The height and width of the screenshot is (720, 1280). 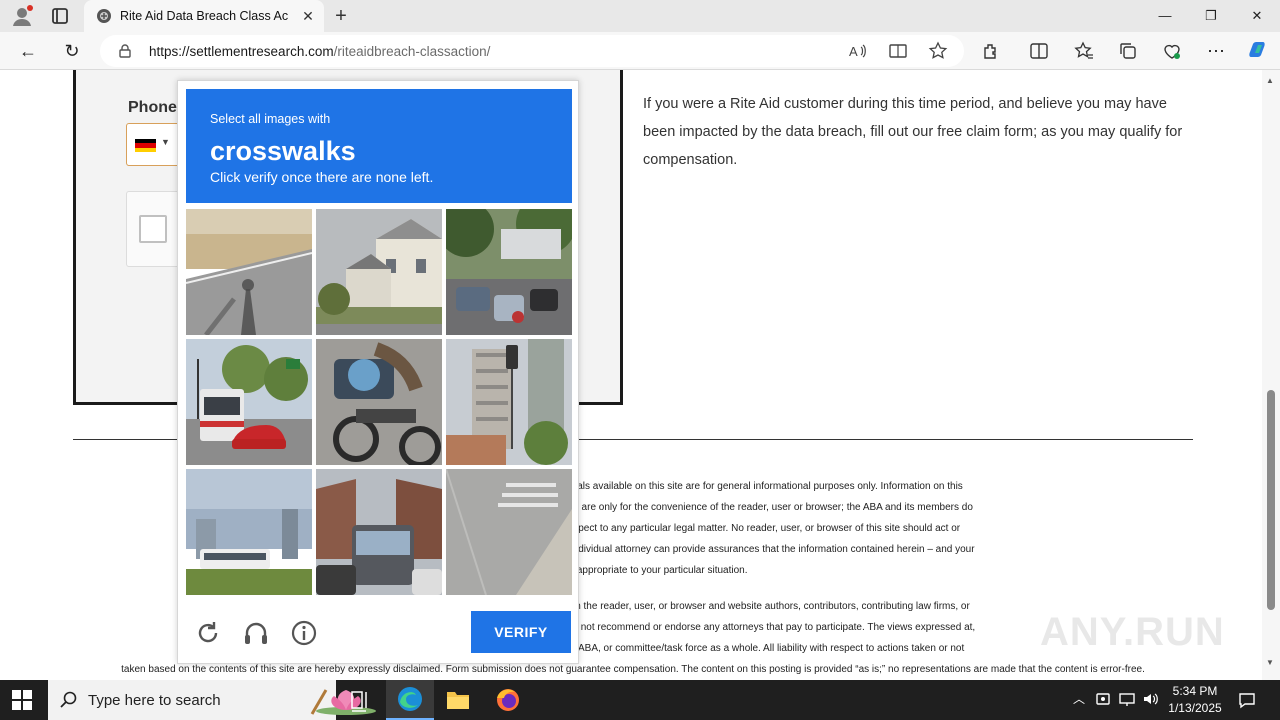 I want to click on clock-date: 1/13/2025, so click(x=1195, y=708).